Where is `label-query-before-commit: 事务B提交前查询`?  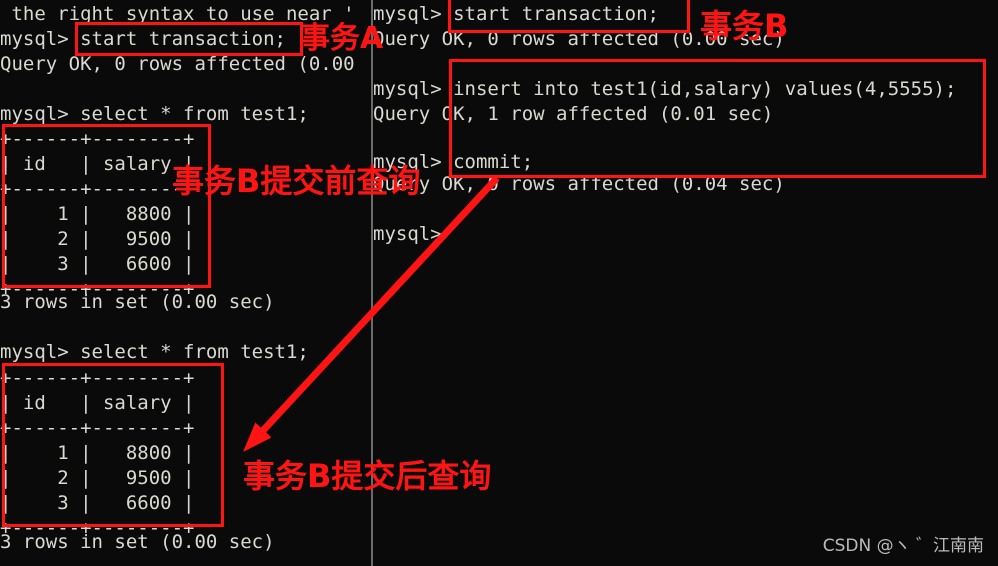
label-query-before-commit: 事务B提交前查询 is located at coordinates (296, 181).